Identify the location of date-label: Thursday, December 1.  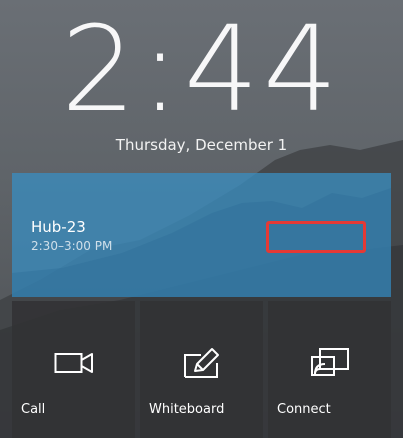
(201, 145).